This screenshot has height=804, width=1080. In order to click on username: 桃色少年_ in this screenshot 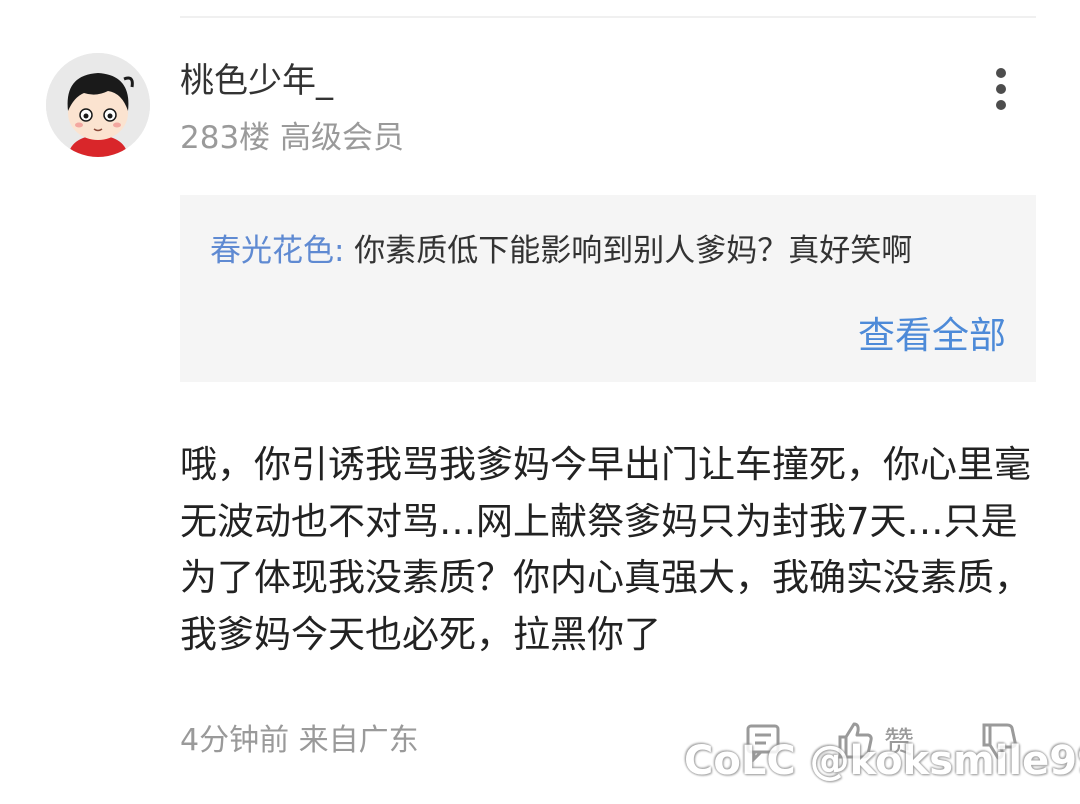, I will do `click(256, 81)`.